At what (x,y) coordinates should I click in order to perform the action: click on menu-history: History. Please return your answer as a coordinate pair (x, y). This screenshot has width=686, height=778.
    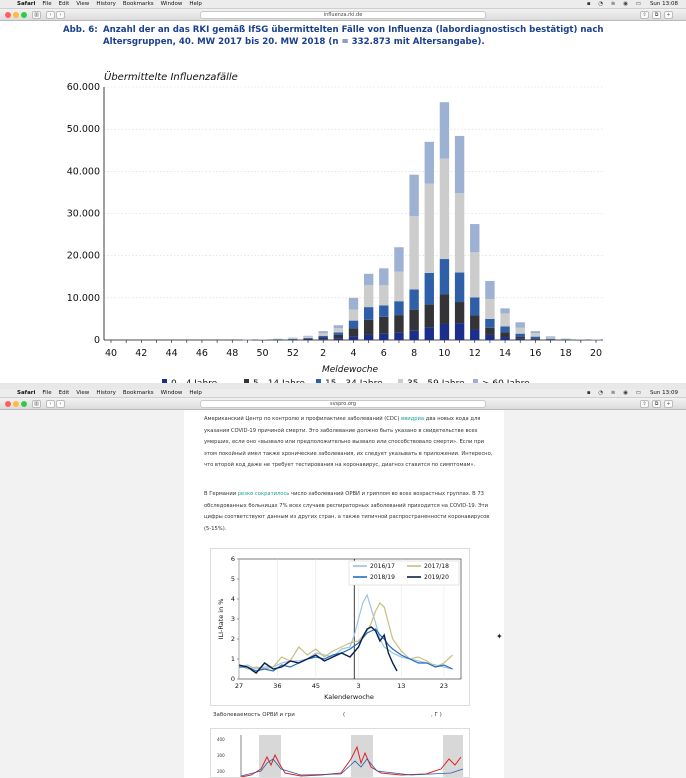
    Looking at the image, I should click on (106, 393).